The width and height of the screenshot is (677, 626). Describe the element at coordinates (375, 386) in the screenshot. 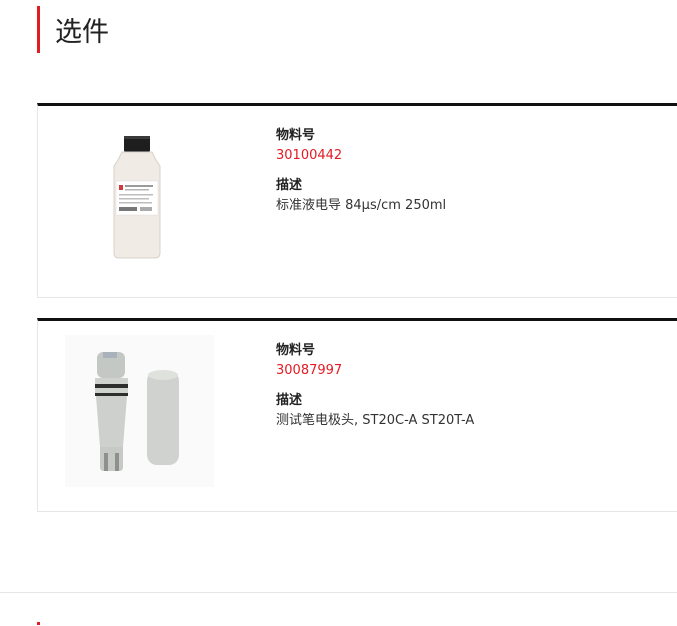

I see `product-info: 物料号 30087997 描述 测试笔电极头, ST20C-A ST20T-A` at that location.